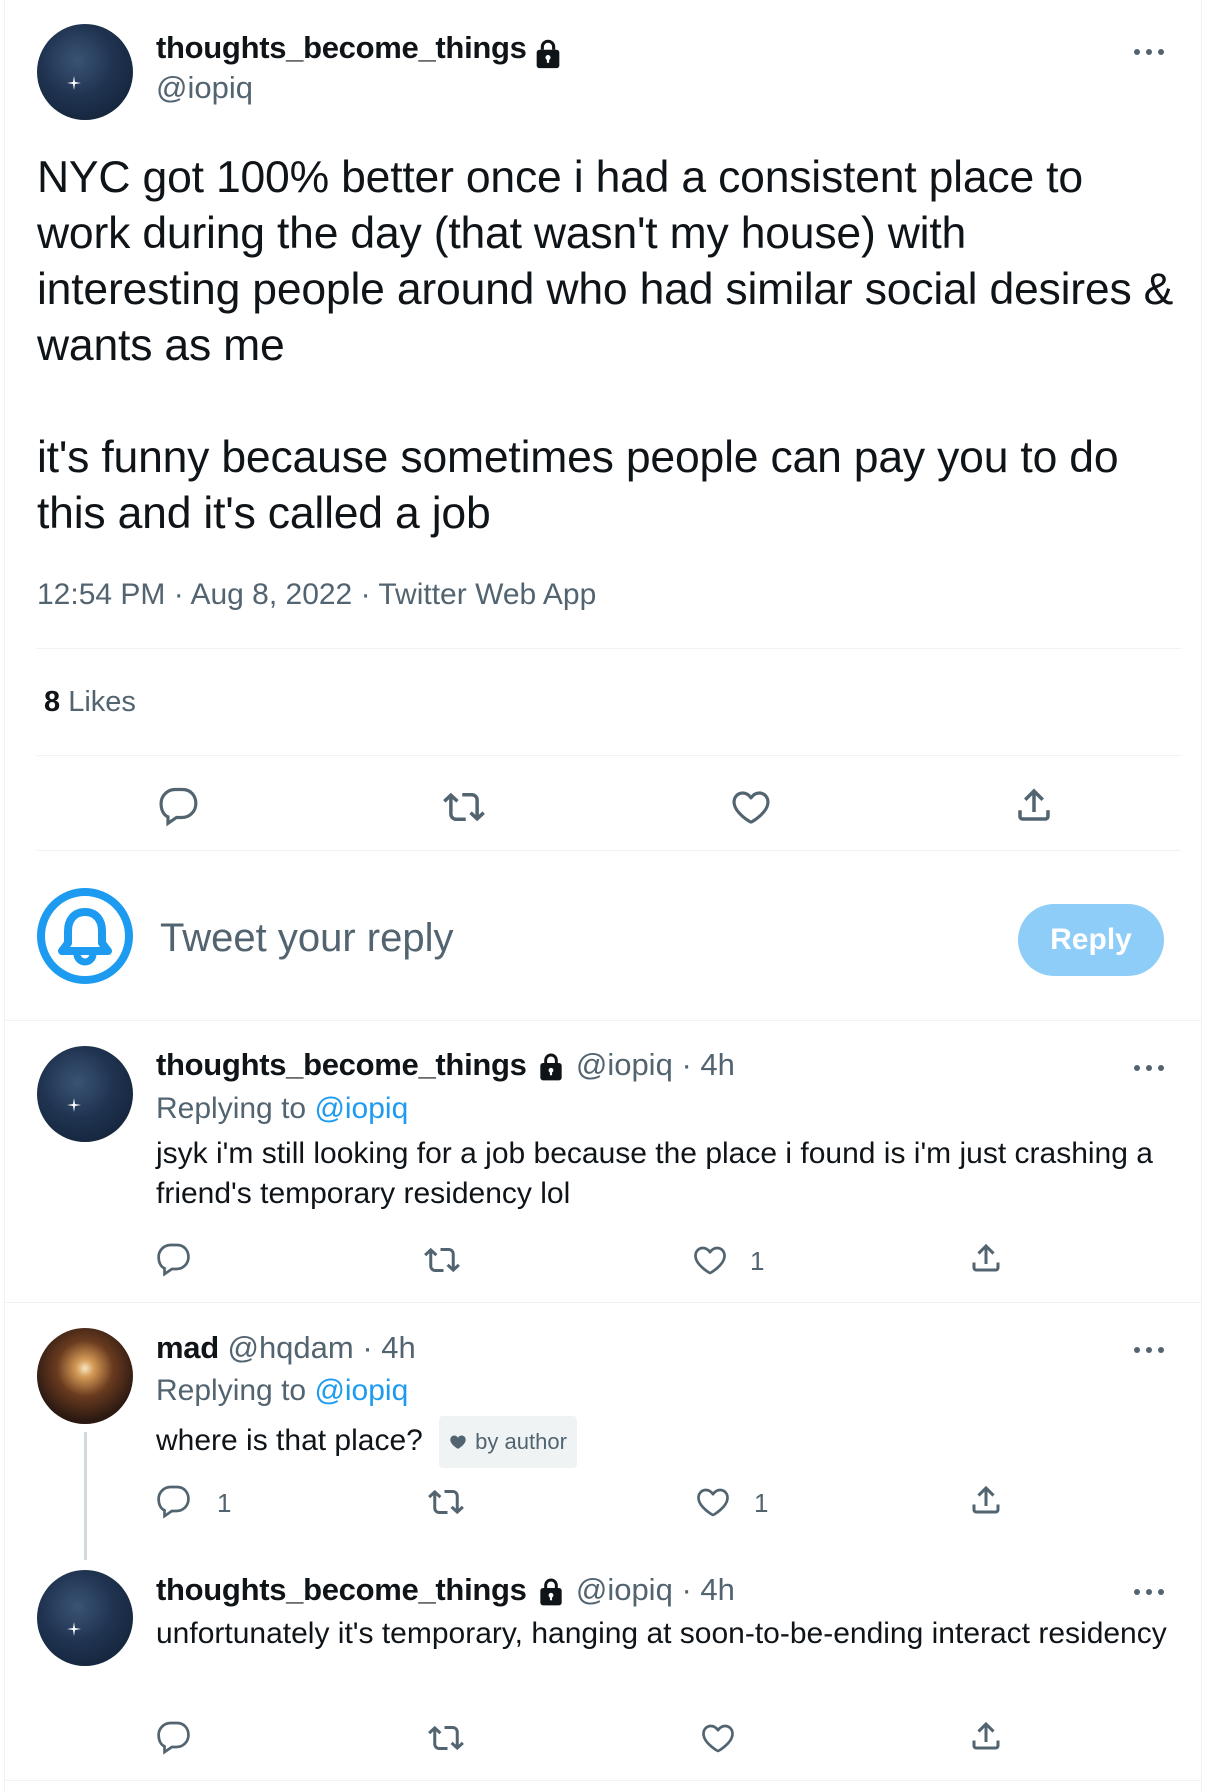 This screenshot has width=1212, height=1792. What do you see at coordinates (271, 594) in the screenshot?
I see `tweet-date: Aug 8, 2022` at bounding box center [271, 594].